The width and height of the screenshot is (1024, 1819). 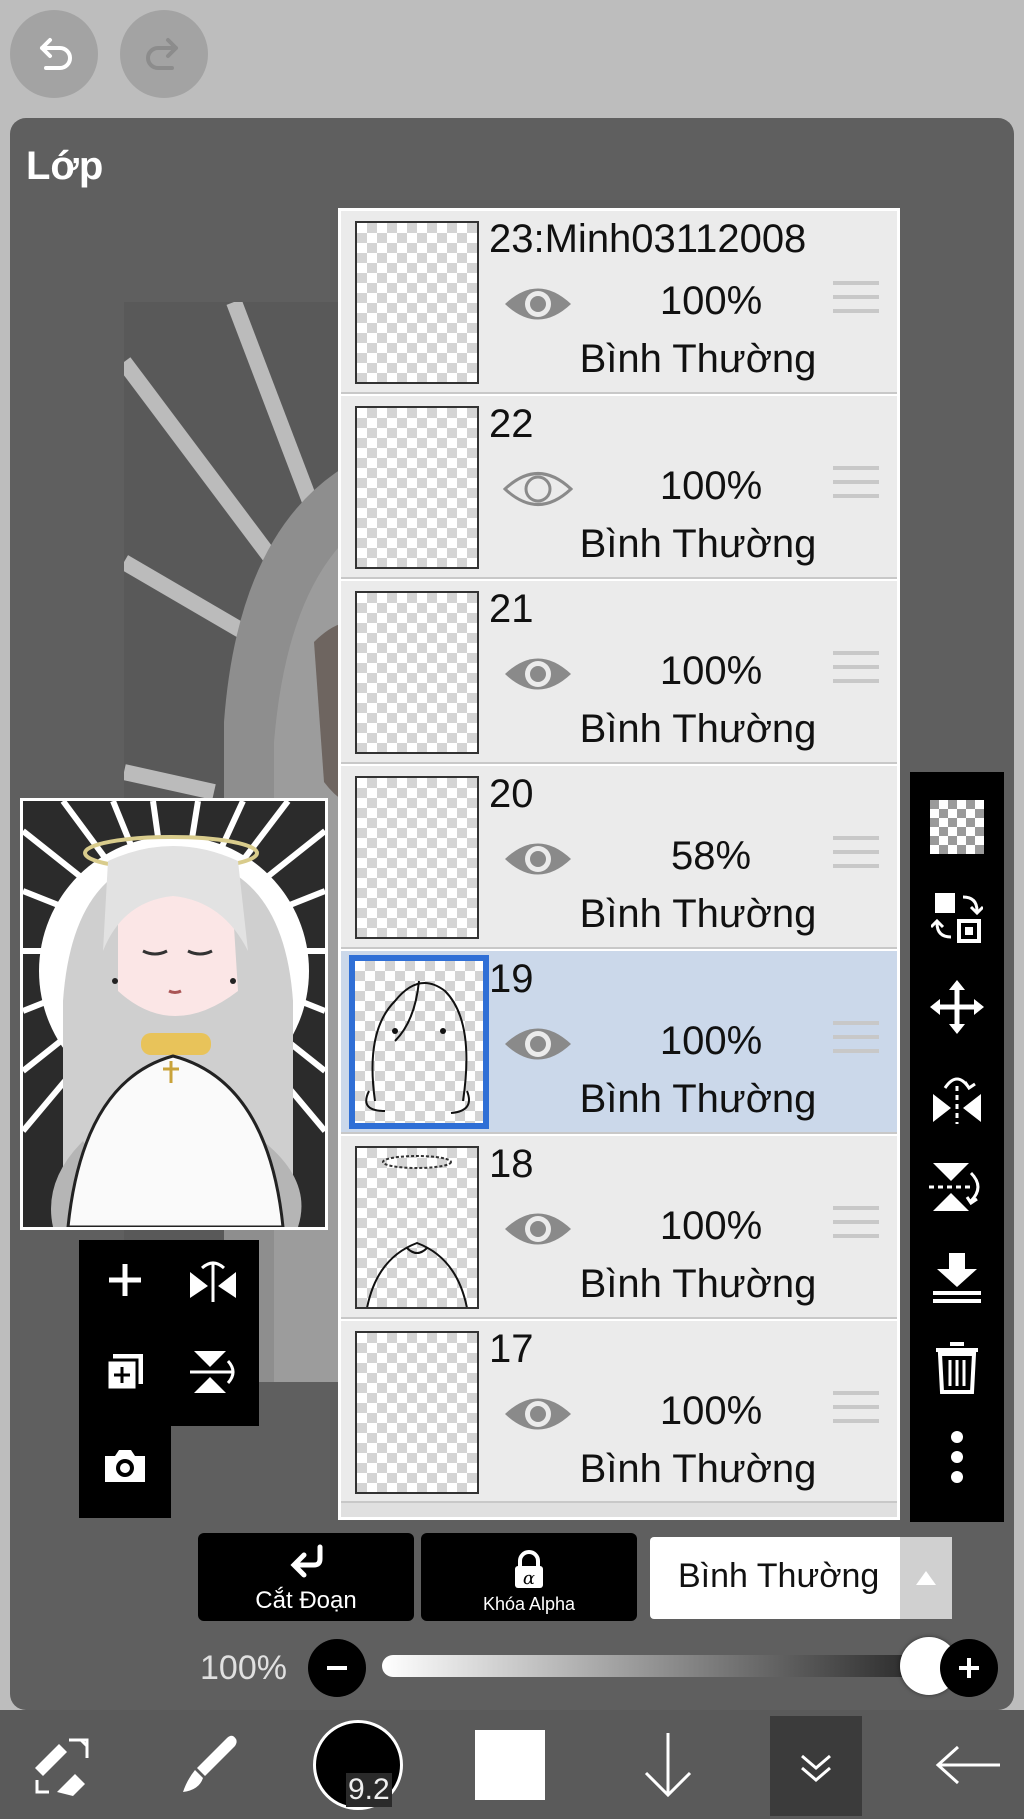 I want to click on triangle-up-icon, so click(x=926, y=1578).